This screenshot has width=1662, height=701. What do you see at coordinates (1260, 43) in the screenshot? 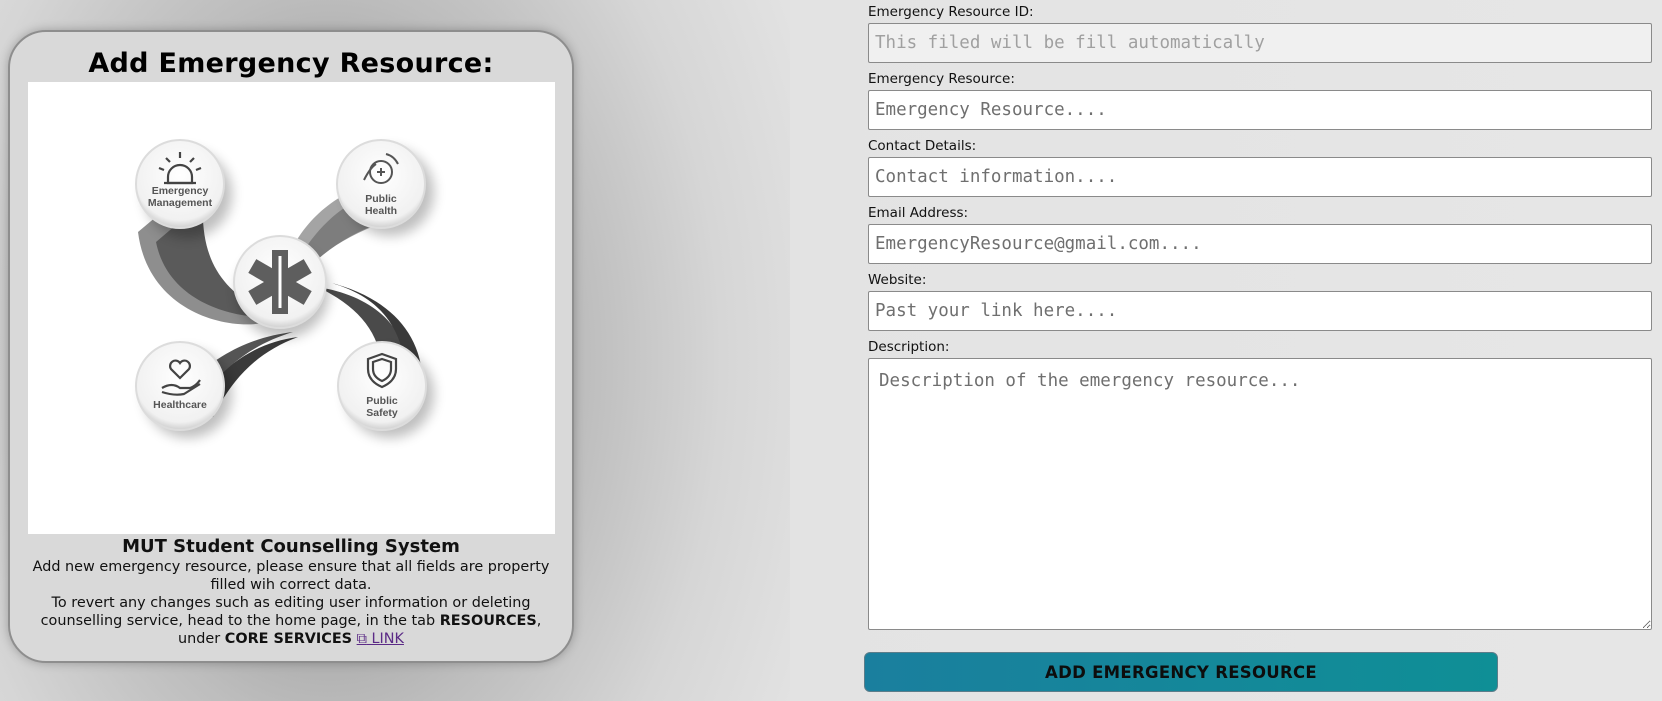
I see `resource-id-field` at bounding box center [1260, 43].